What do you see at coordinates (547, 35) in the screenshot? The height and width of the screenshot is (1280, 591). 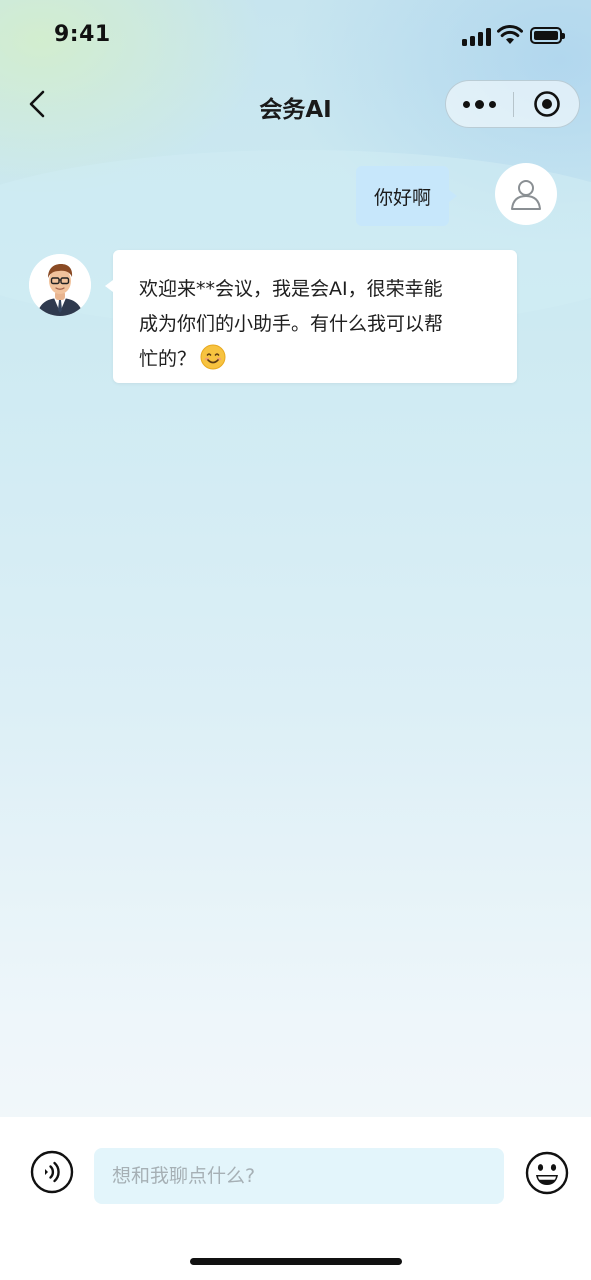 I see `battery-icon` at bounding box center [547, 35].